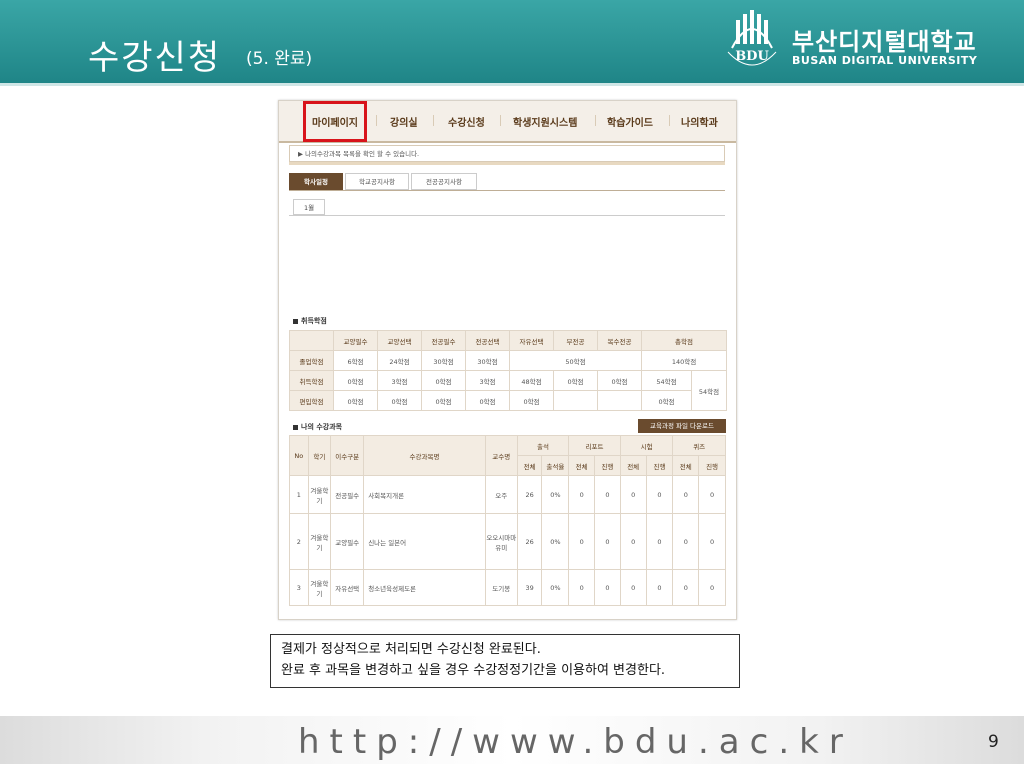  I want to click on logo-english-name: BUSAN DIGITAL UNIVERSITY, so click(885, 60).